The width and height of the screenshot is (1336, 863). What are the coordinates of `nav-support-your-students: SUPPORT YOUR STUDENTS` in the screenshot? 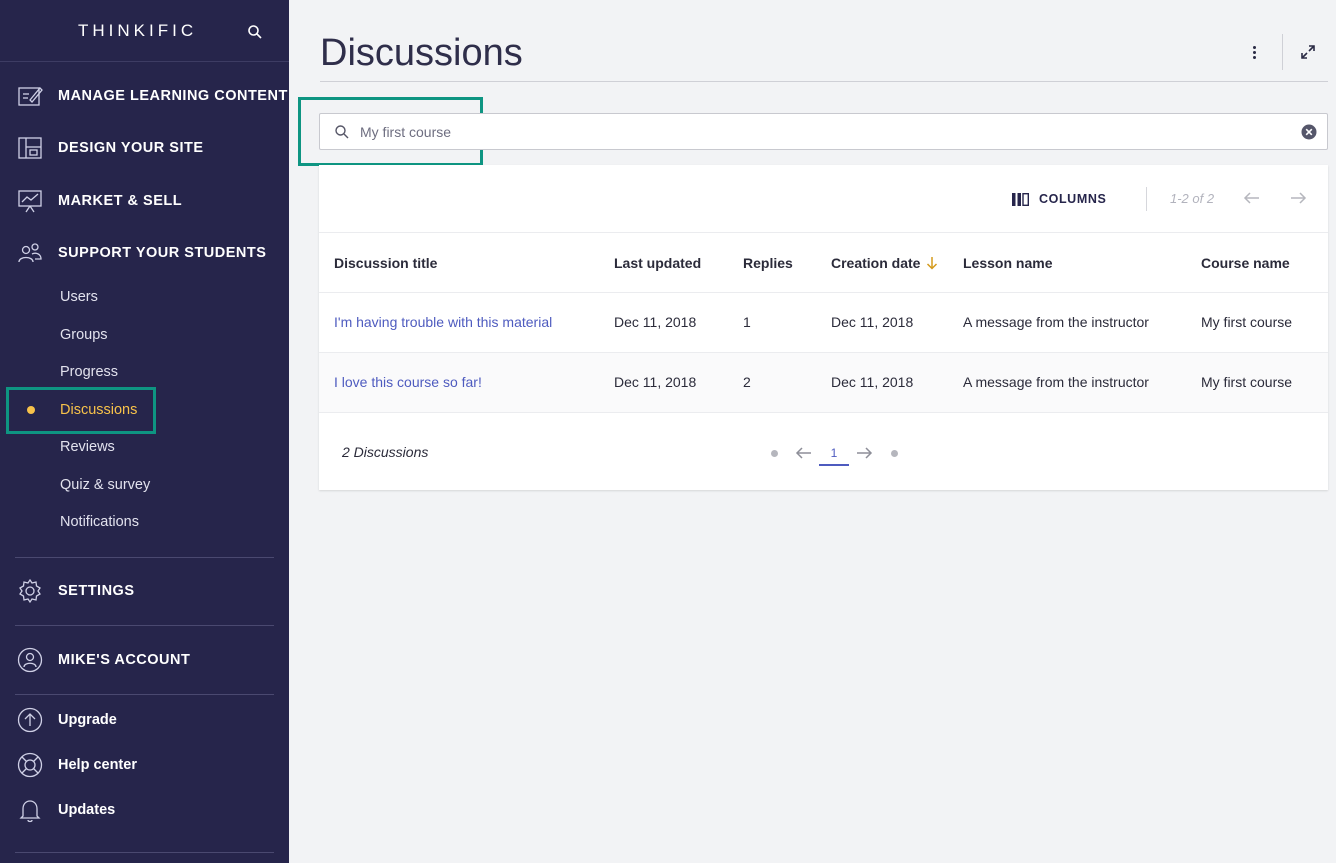 It's located at (144, 253).